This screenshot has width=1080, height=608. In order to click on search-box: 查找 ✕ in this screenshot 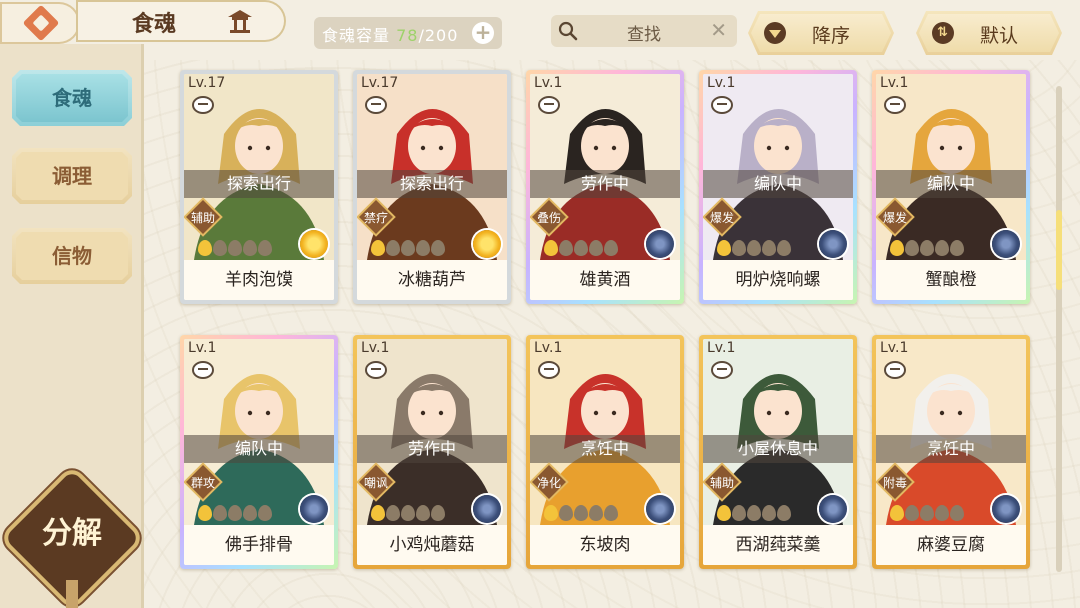, I will do `click(644, 31)`.